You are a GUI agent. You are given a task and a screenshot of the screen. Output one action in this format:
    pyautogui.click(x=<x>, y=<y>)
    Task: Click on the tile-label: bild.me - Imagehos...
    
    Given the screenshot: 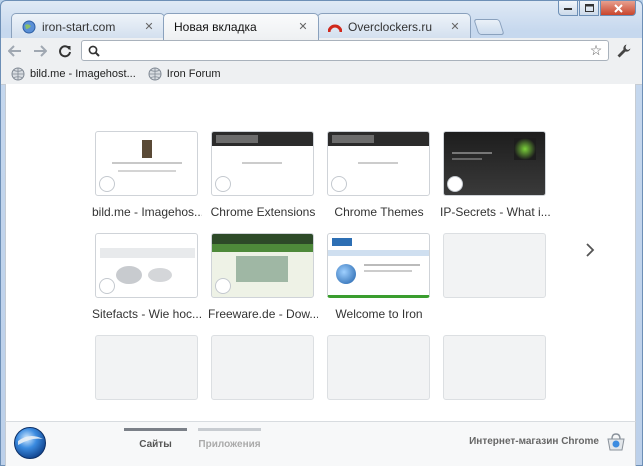 What is the action you would take?
    pyautogui.click(x=147, y=212)
    